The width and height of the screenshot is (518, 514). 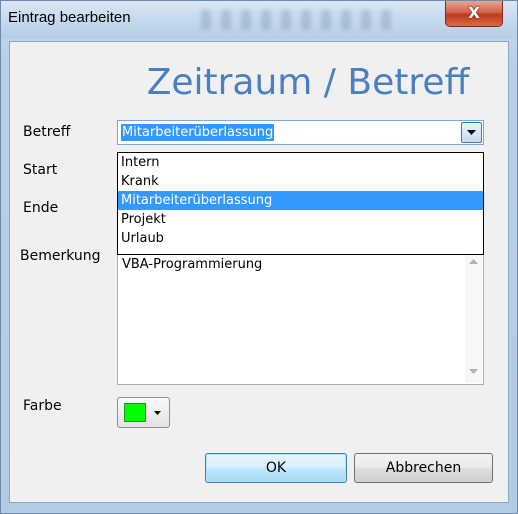 I want to click on title-bar: Eintrag bearbeiten X, so click(x=259, y=20).